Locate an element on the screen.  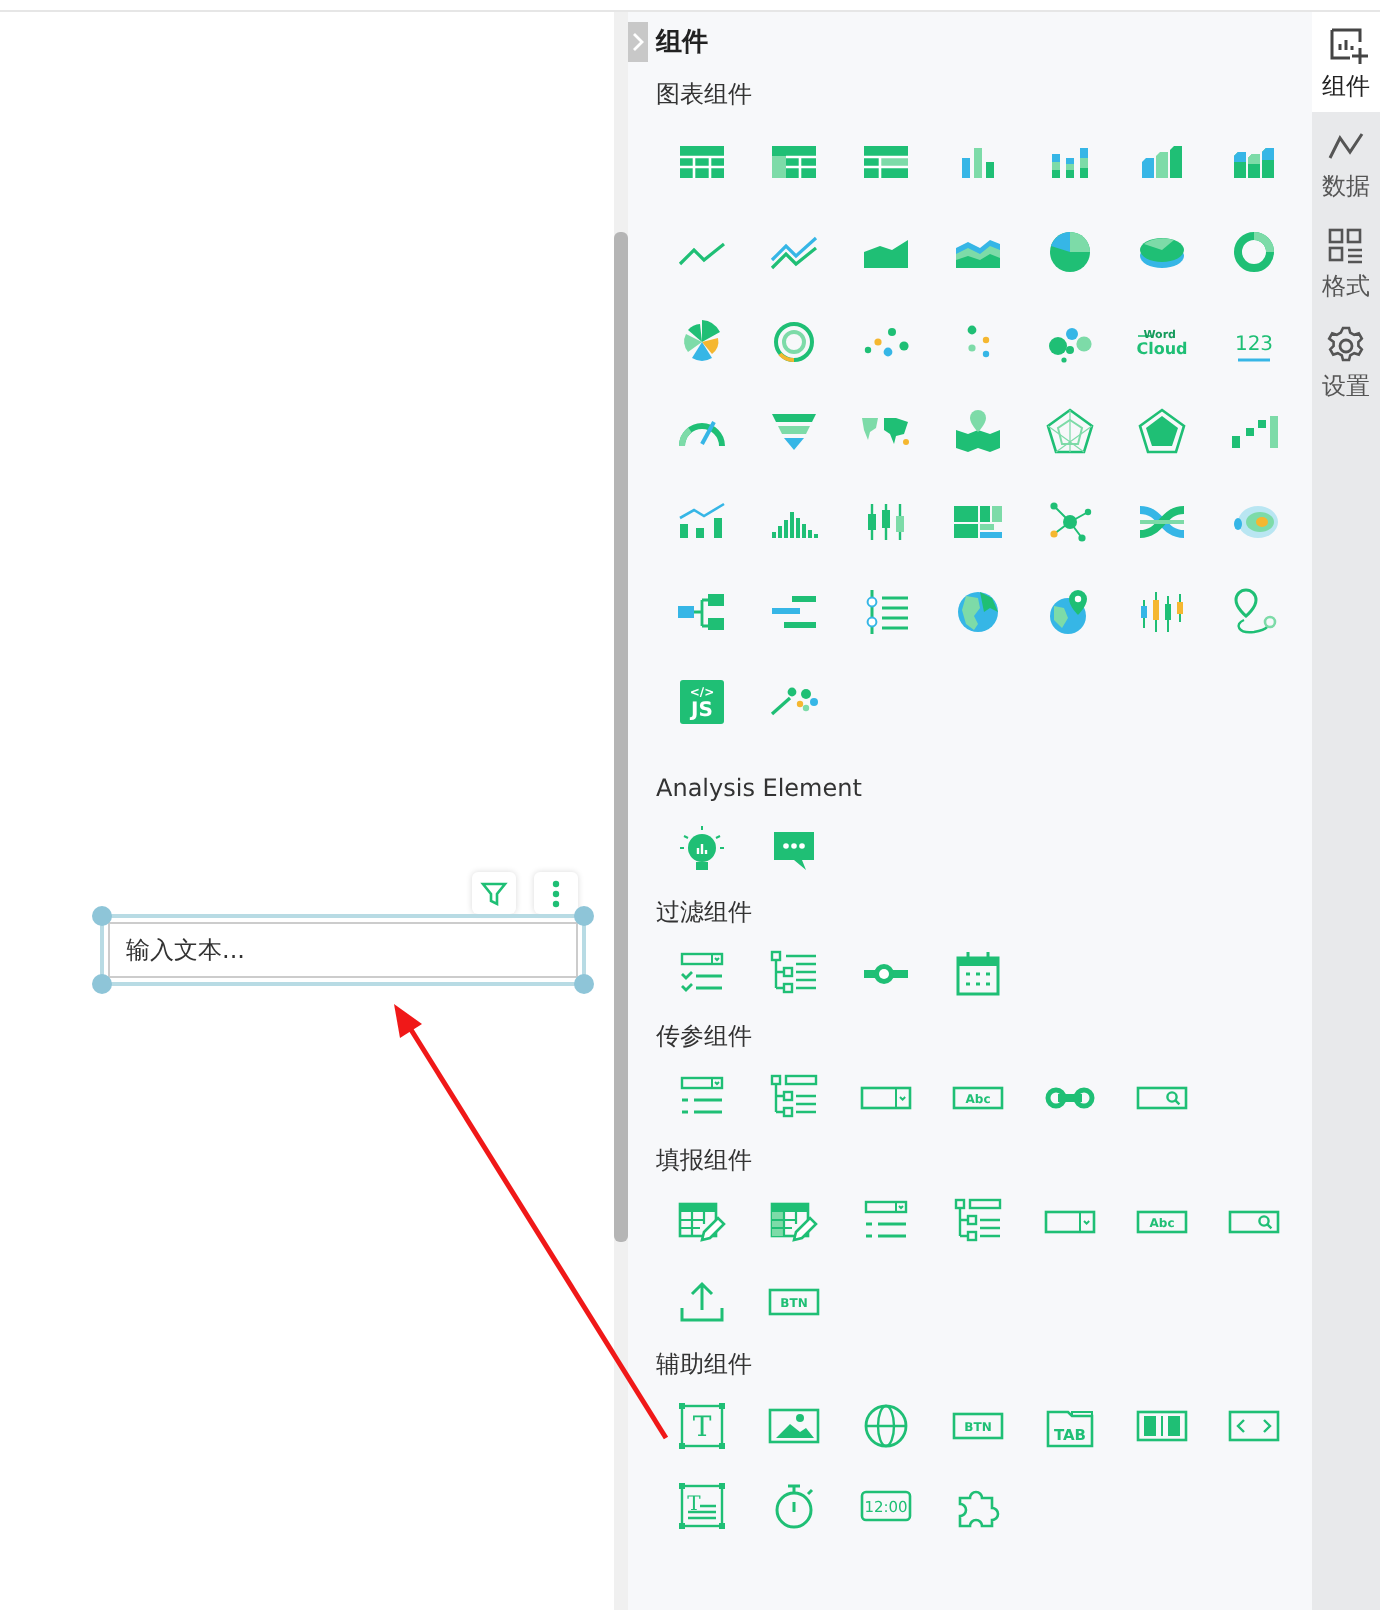
rich-text-icon: T is located at coordinates (702, 1506).